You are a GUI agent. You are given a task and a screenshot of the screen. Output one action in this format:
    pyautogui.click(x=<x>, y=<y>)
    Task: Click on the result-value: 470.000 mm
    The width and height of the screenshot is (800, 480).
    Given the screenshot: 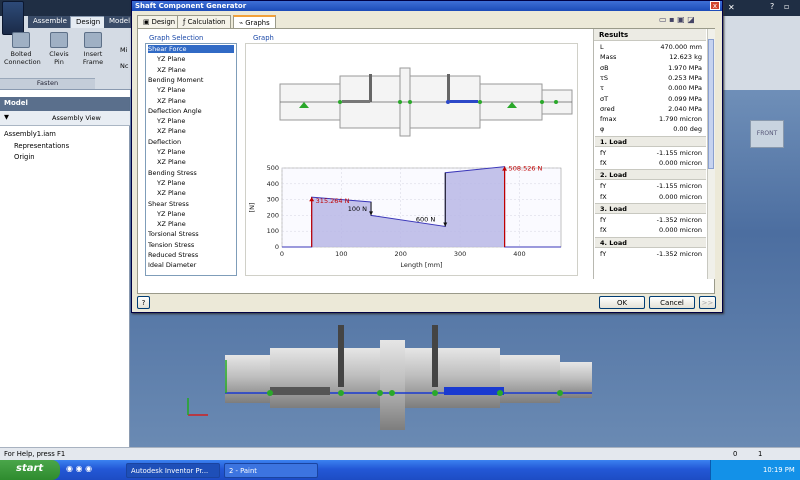 What is the action you would take?
    pyautogui.click(x=681, y=47)
    